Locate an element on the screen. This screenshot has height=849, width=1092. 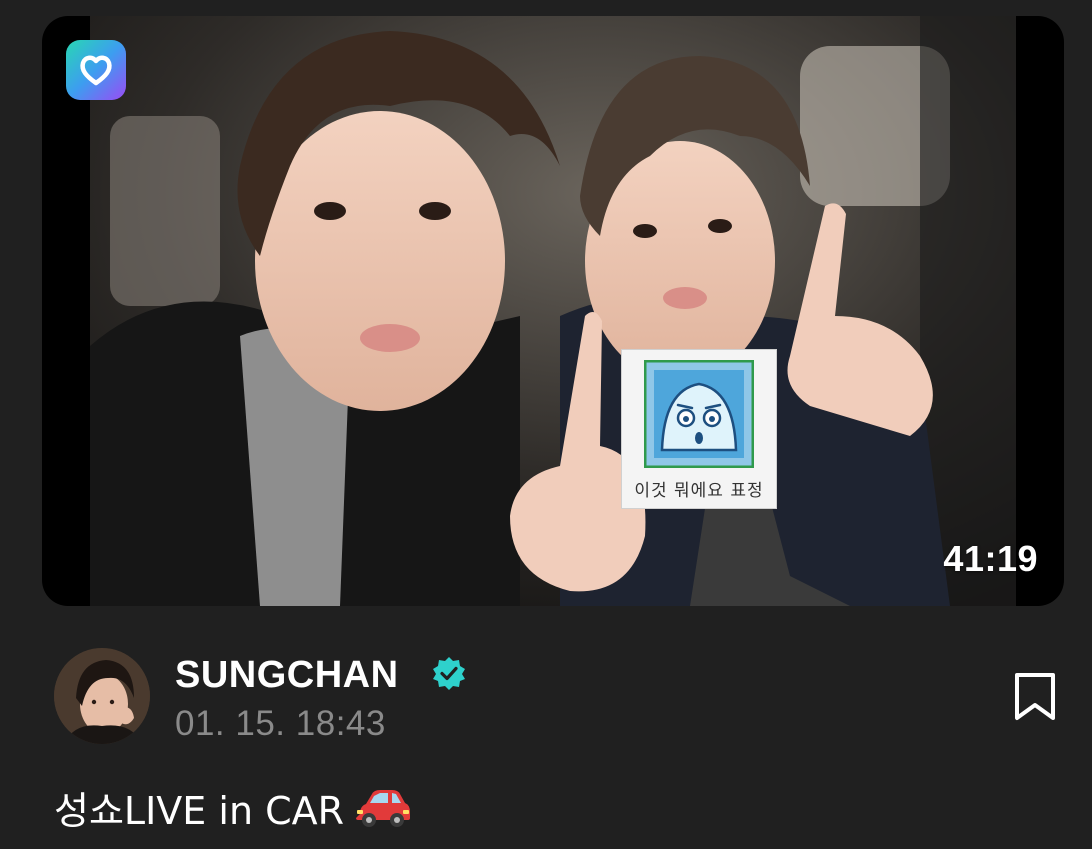
avatar is located at coordinates (102, 696).